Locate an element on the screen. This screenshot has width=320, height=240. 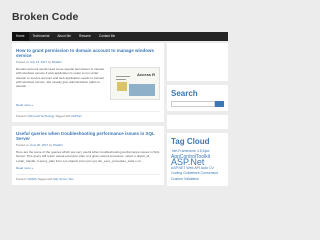
search-widget: Search is located at coordinates (197, 98).